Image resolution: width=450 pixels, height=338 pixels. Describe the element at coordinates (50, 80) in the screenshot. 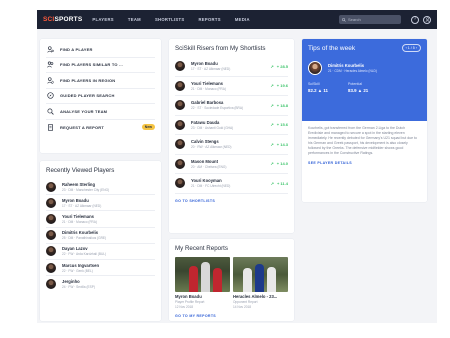

I see `region-icon` at that location.